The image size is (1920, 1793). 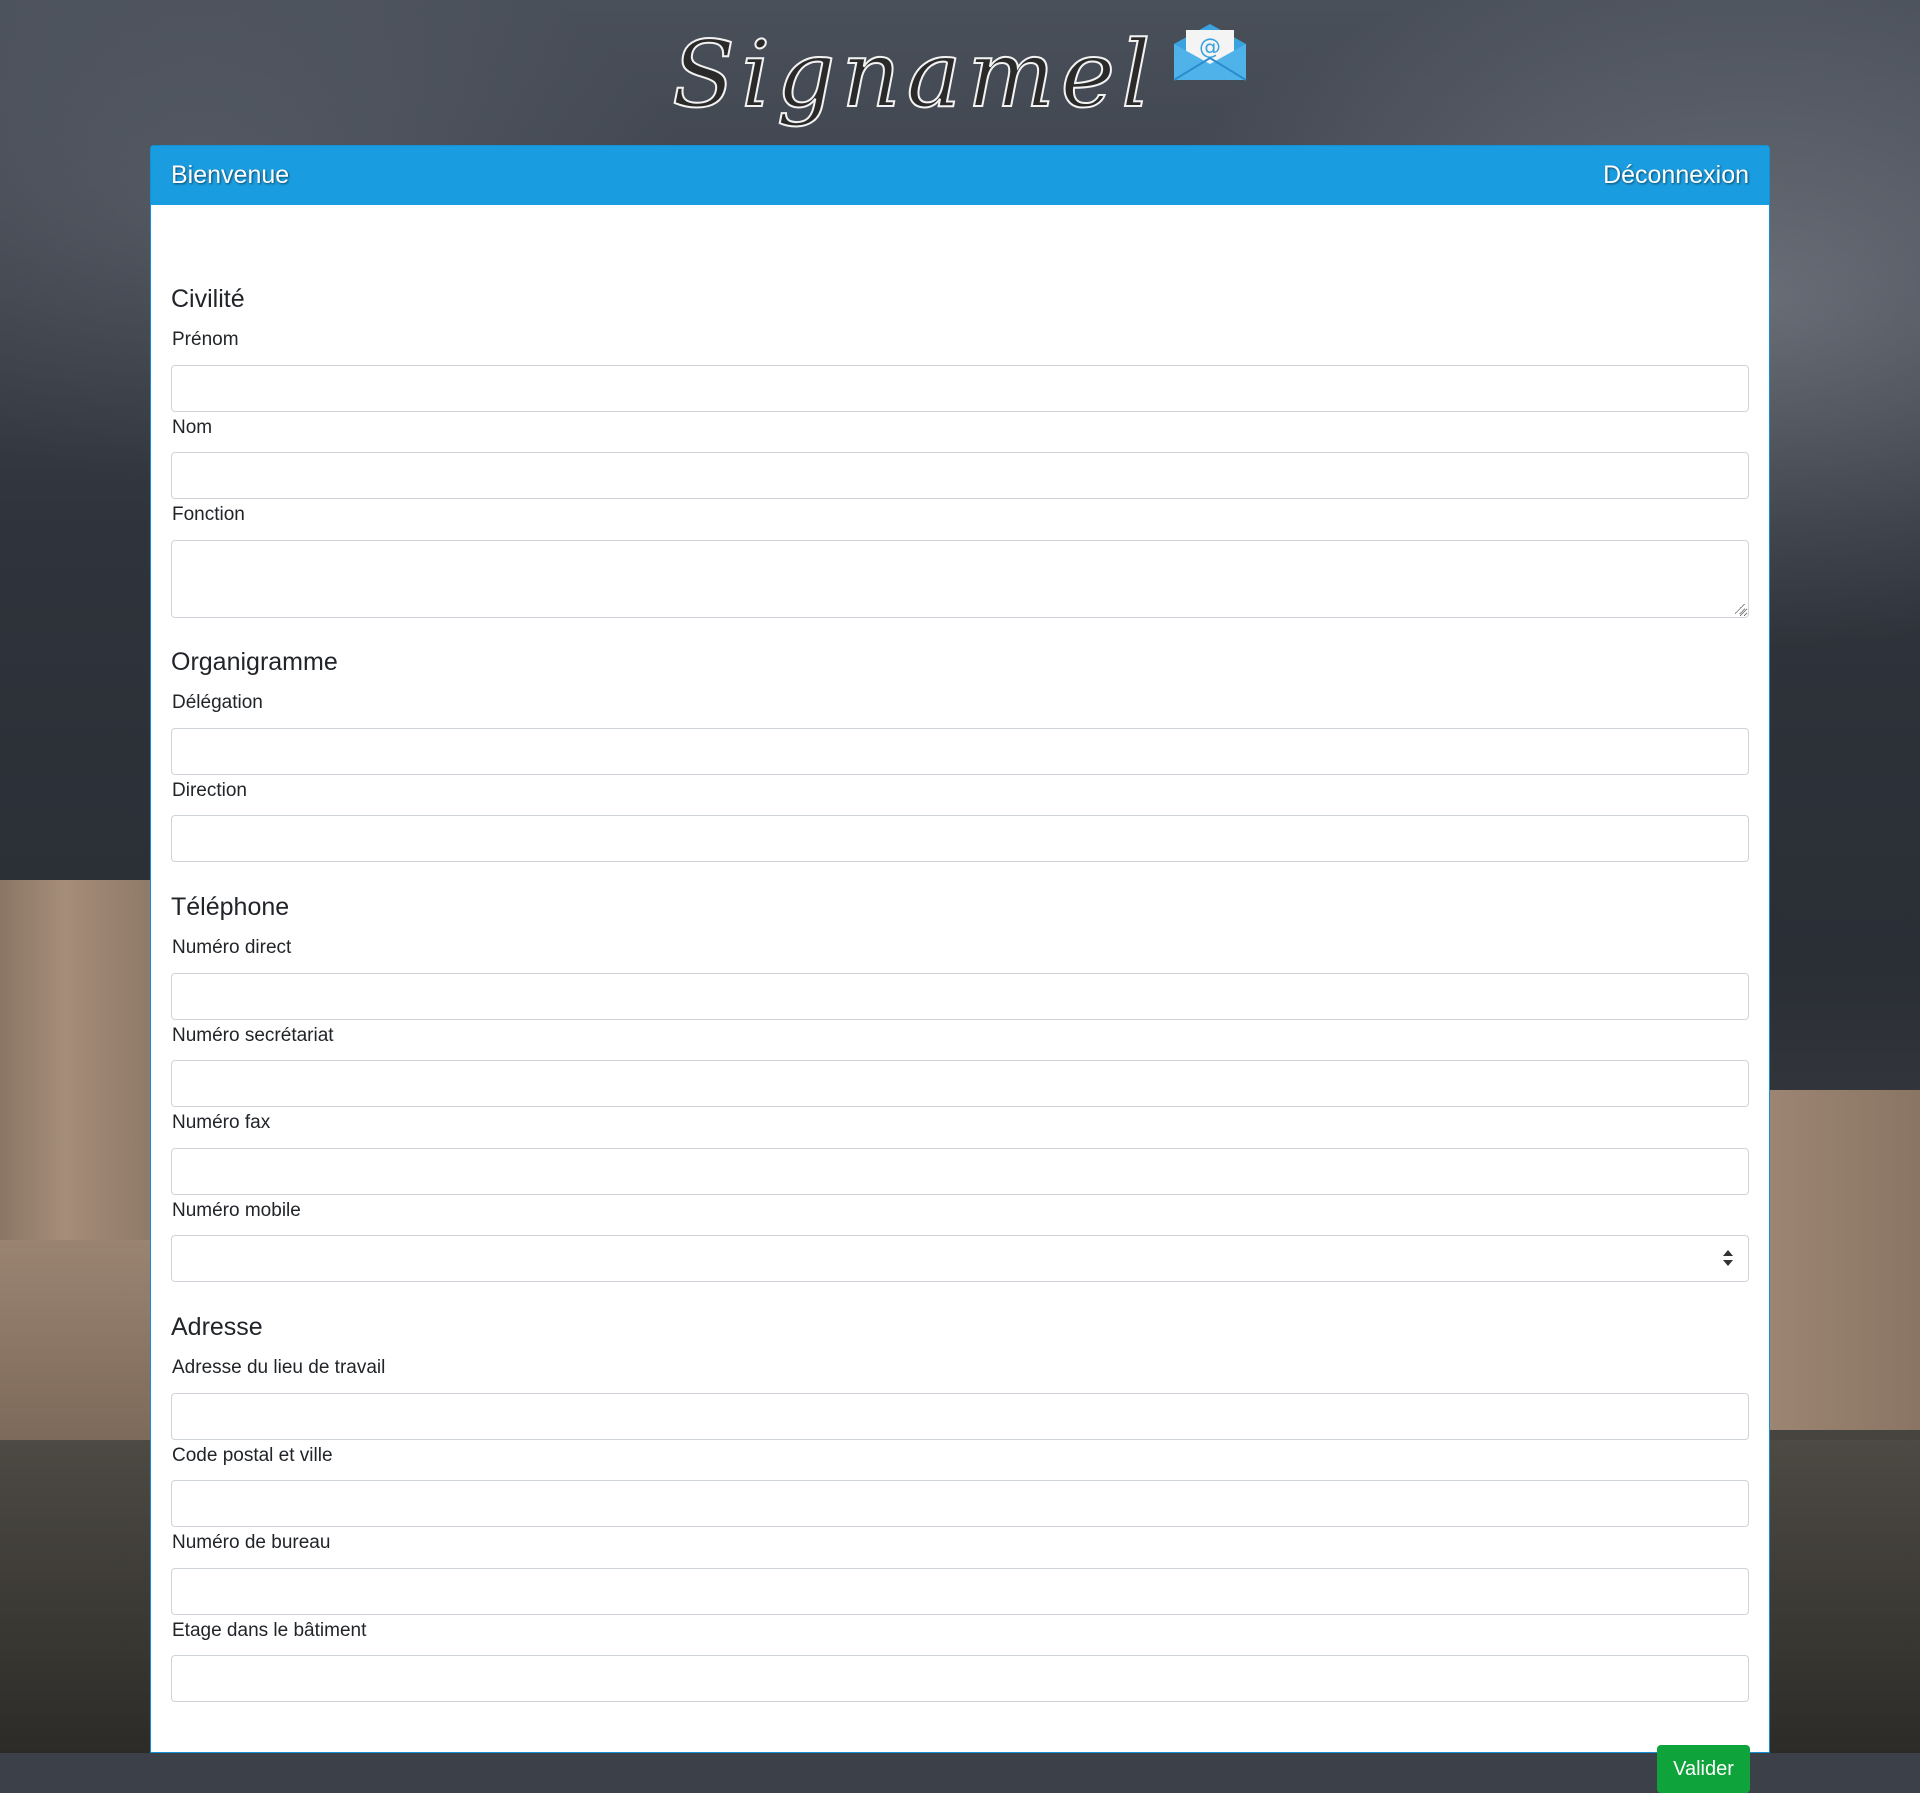 I want to click on nom-label: Nom, so click(x=192, y=427).